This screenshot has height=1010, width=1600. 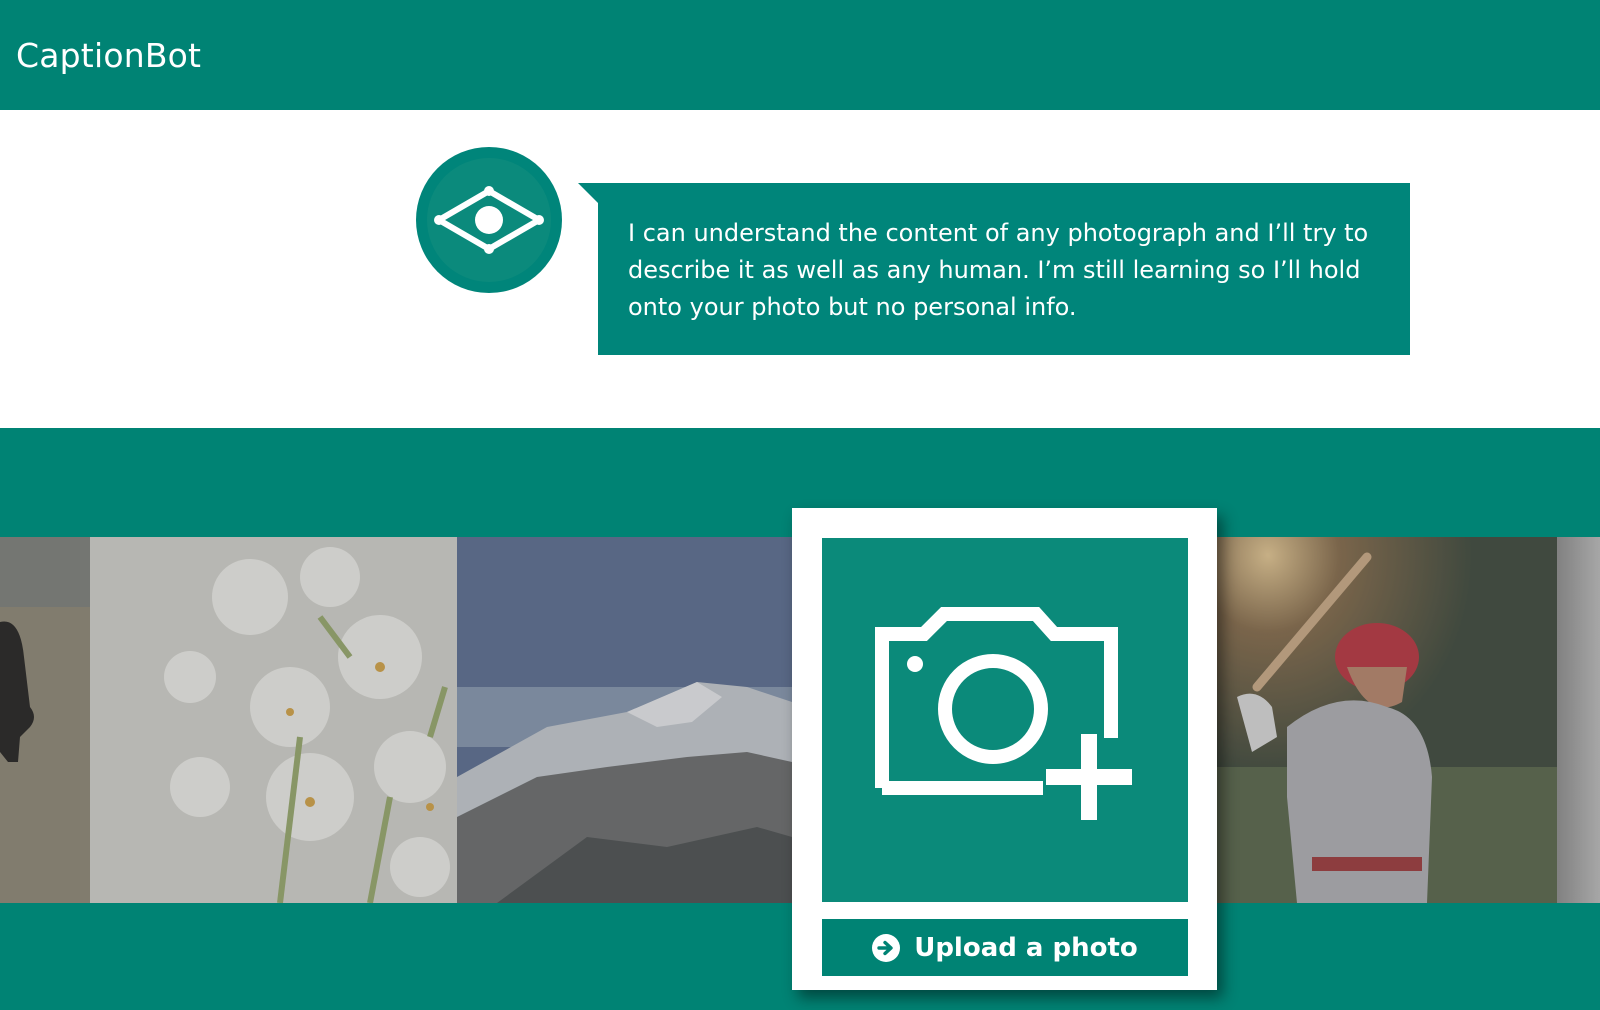 What do you see at coordinates (108, 56) in the screenshot?
I see `app-title: CaptionBot` at bounding box center [108, 56].